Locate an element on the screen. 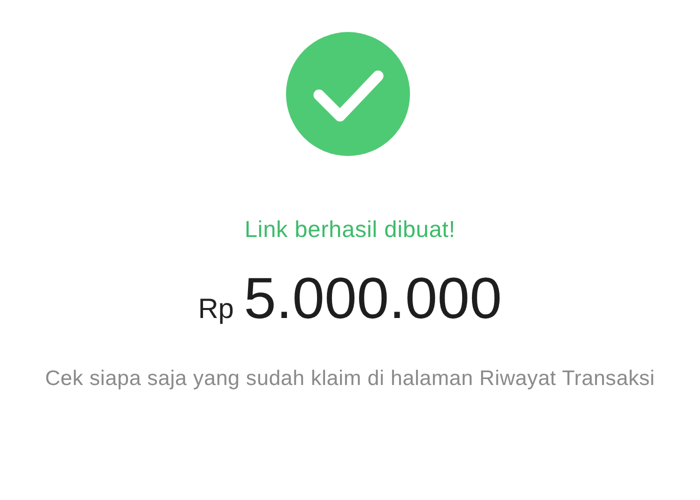 This screenshot has height=500, width=700. description-text: Cek siapa saja yang sudah klaim di halaman Riwayat Transaksi is located at coordinates (350, 379).